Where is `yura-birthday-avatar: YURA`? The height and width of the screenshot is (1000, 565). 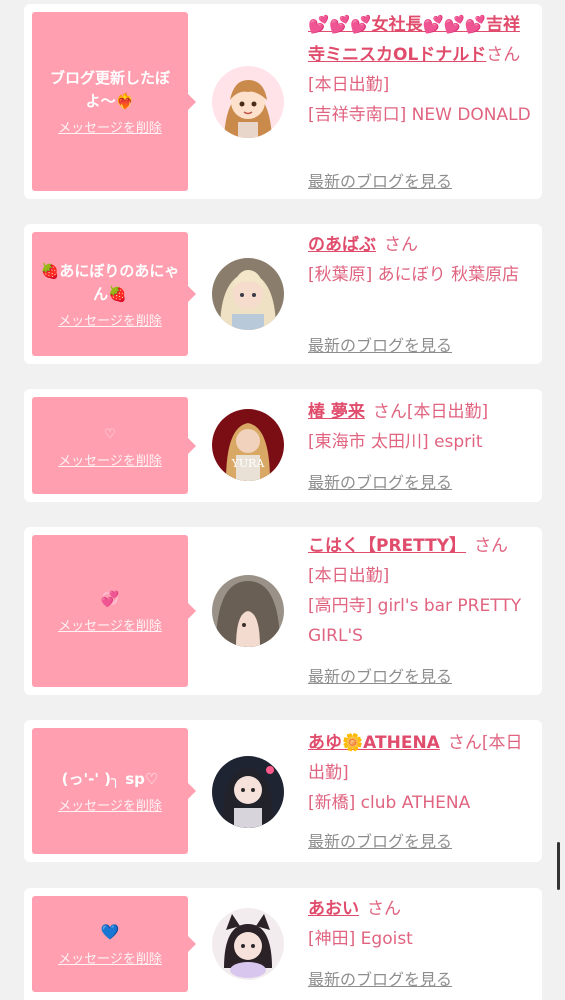 yura-birthday-avatar: YURA is located at coordinates (248, 445).